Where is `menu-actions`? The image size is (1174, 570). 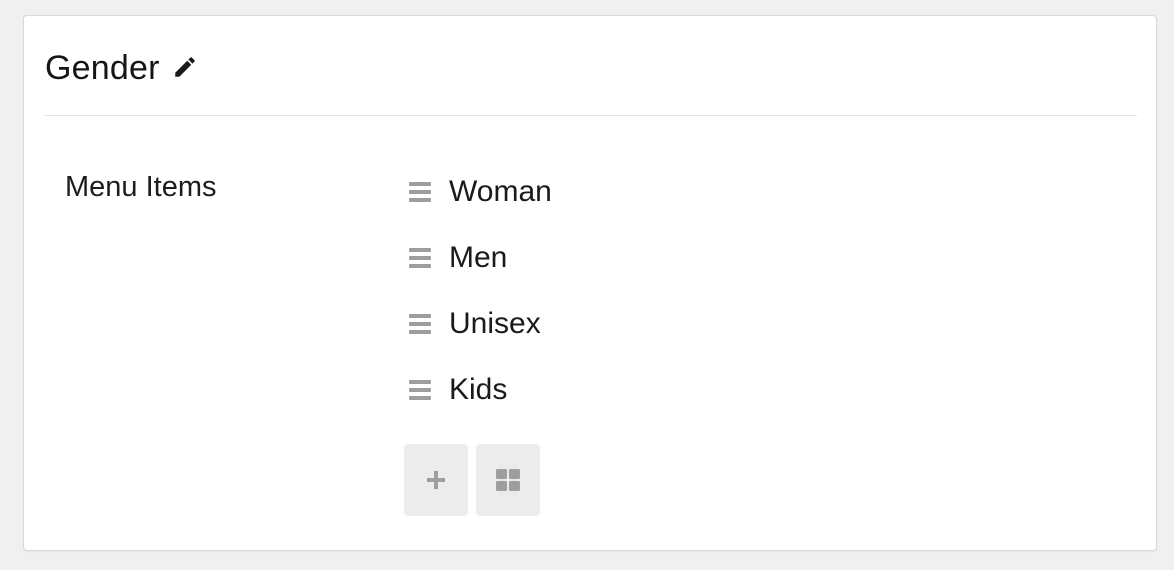 menu-actions is located at coordinates (472, 480).